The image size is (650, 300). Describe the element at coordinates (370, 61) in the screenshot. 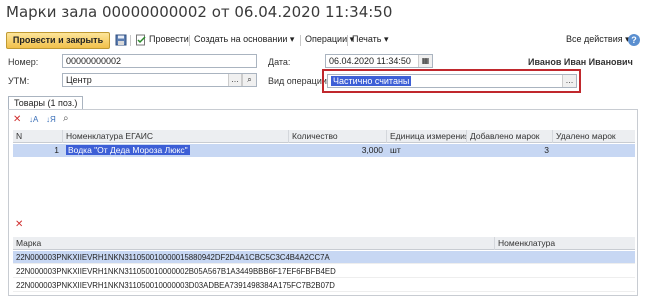

I see `date-value: 06.04.2020 11:34:50` at that location.